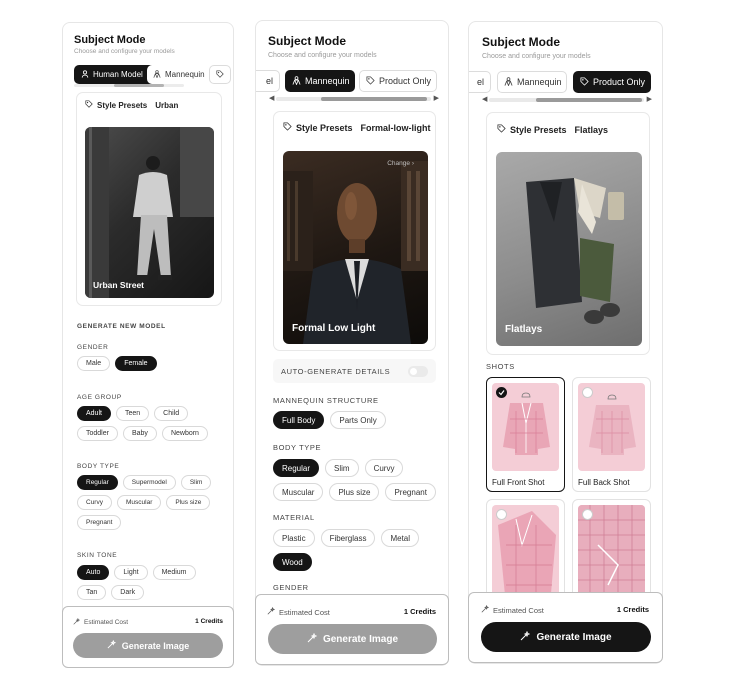 The image size is (752, 674). What do you see at coordinates (94, 413) in the screenshot?
I see `chip-adult: Adult` at bounding box center [94, 413].